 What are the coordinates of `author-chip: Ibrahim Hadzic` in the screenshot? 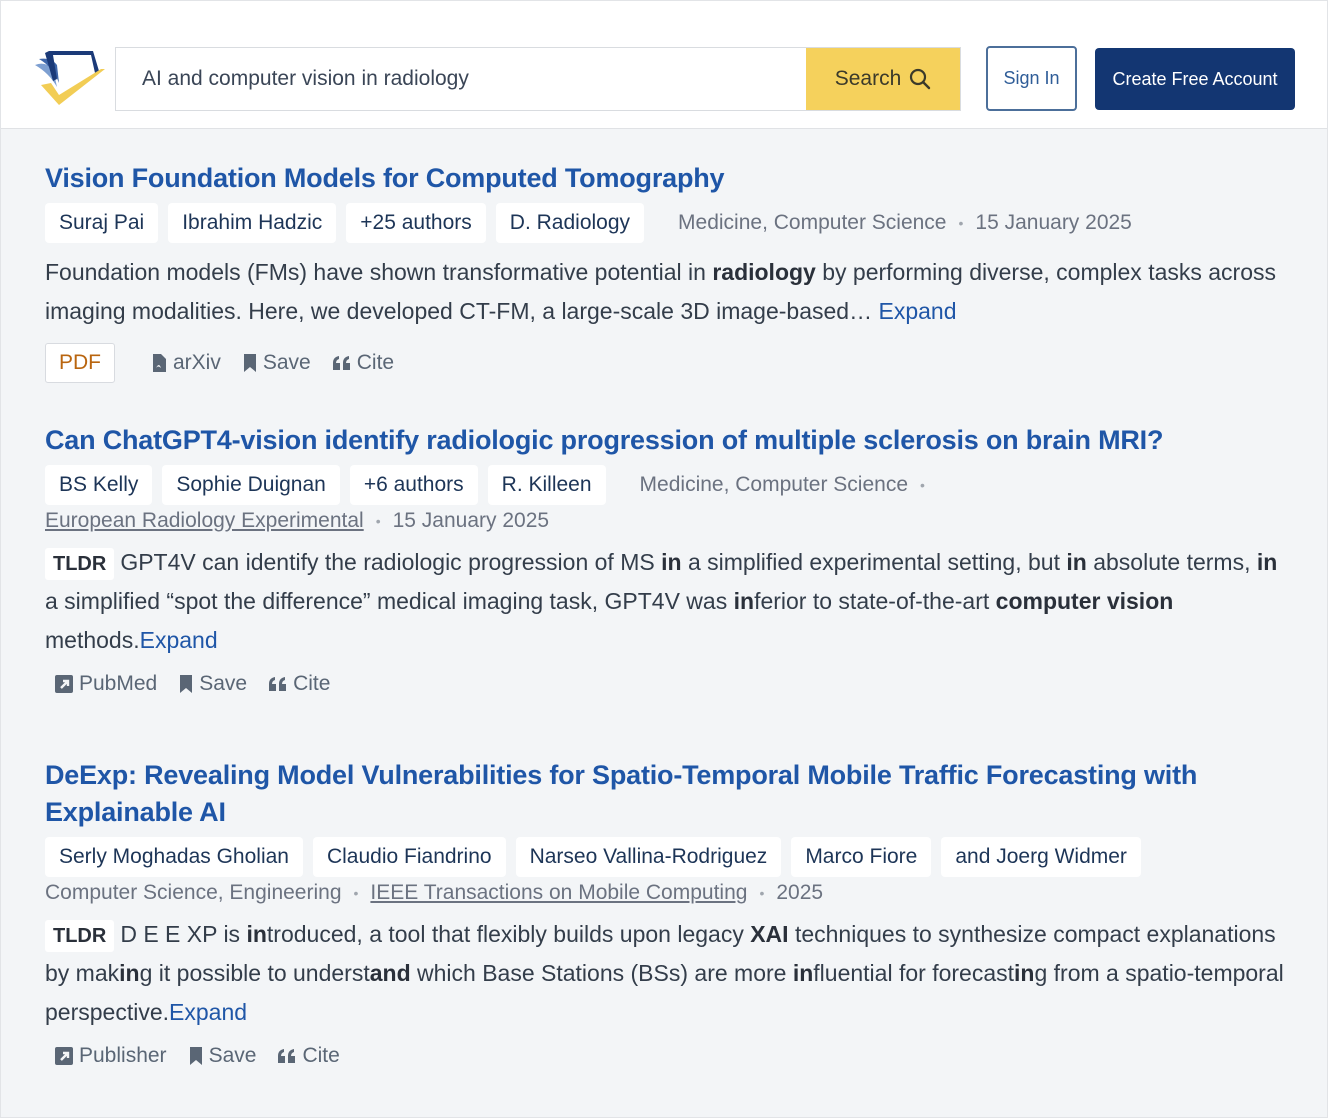 It's located at (252, 223).